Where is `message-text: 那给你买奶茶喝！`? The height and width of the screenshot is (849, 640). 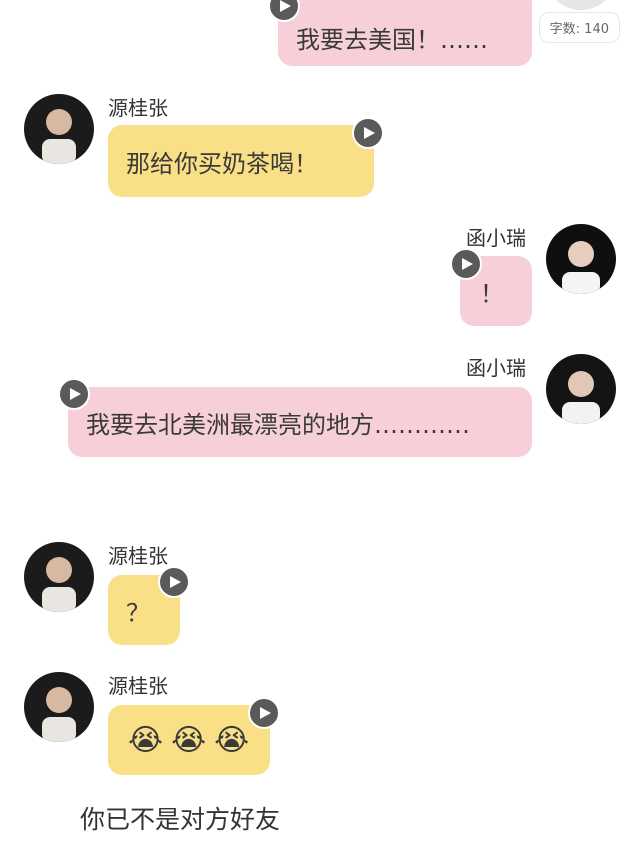
message-text: 那给你买奶茶喝！ is located at coordinates (222, 163).